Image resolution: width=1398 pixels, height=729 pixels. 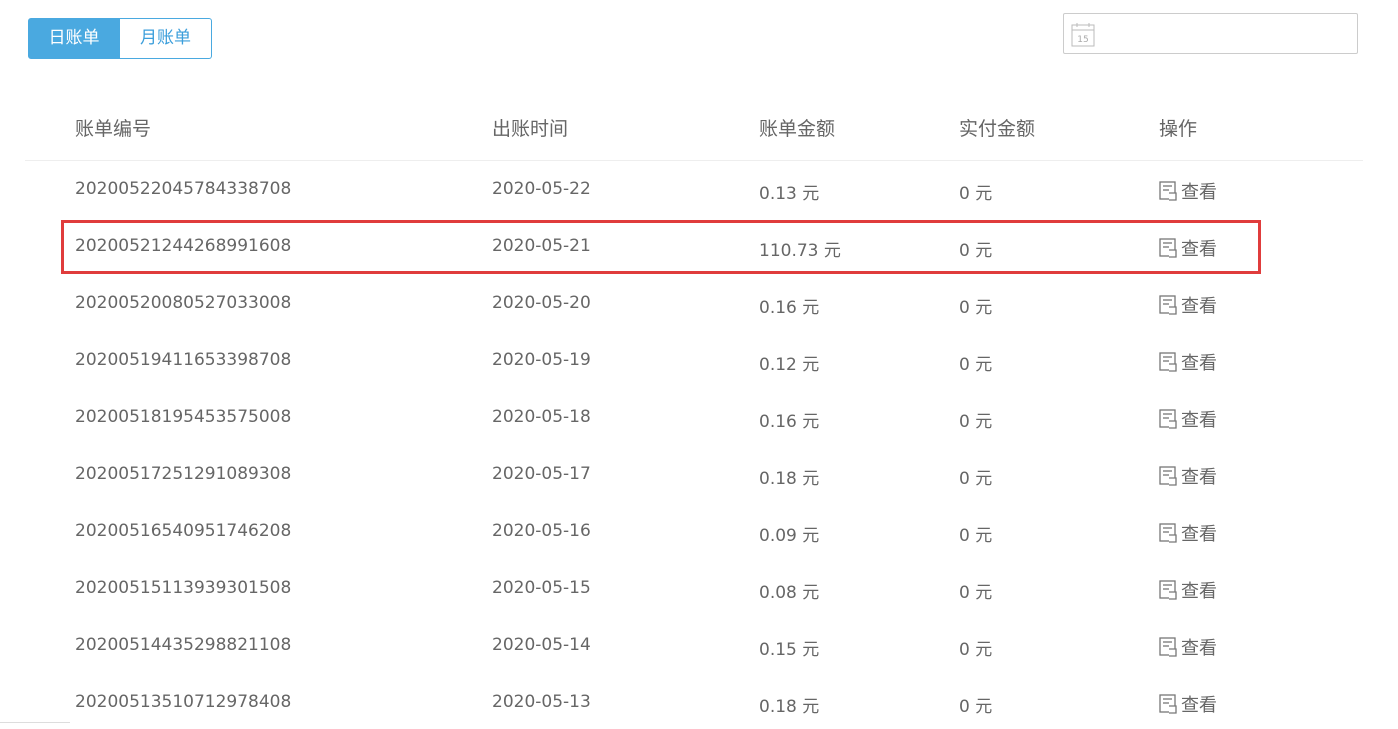 What do you see at coordinates (997, 129) in the screenshot?
I see `header-paid-amount: 实付金额` at bounding box center [997, 129].